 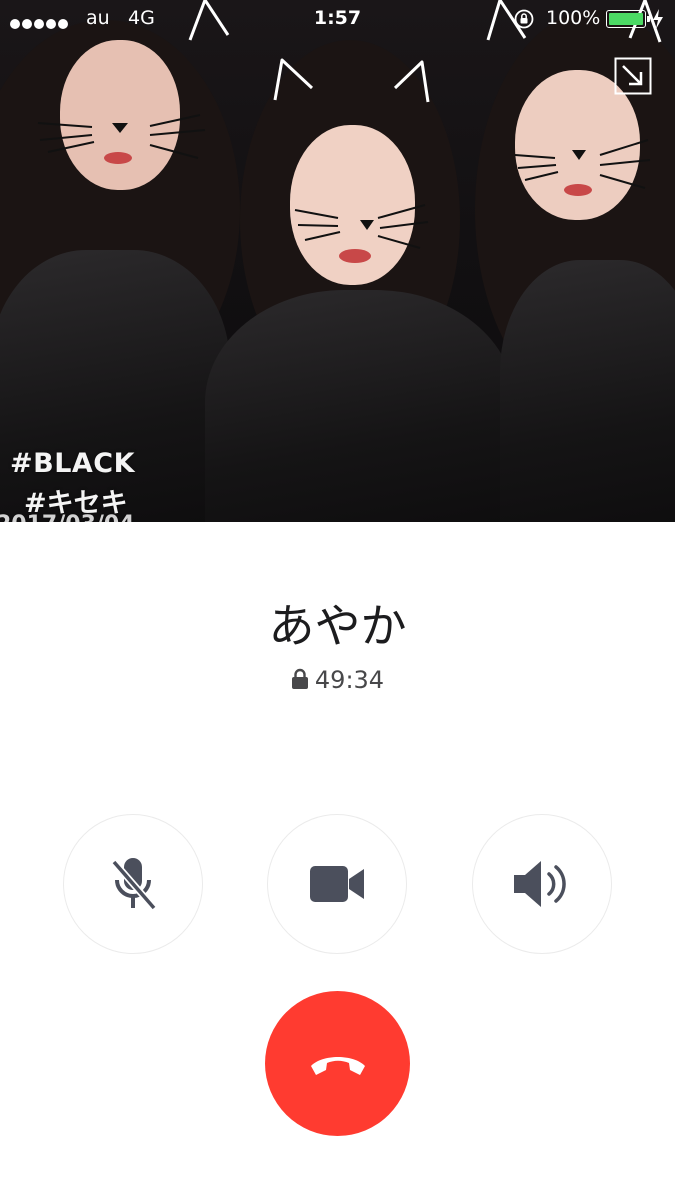 What do you see at coordinates (300, 682) in the screenshot?
I see `lock-icon` at bounding box center [300, 682].